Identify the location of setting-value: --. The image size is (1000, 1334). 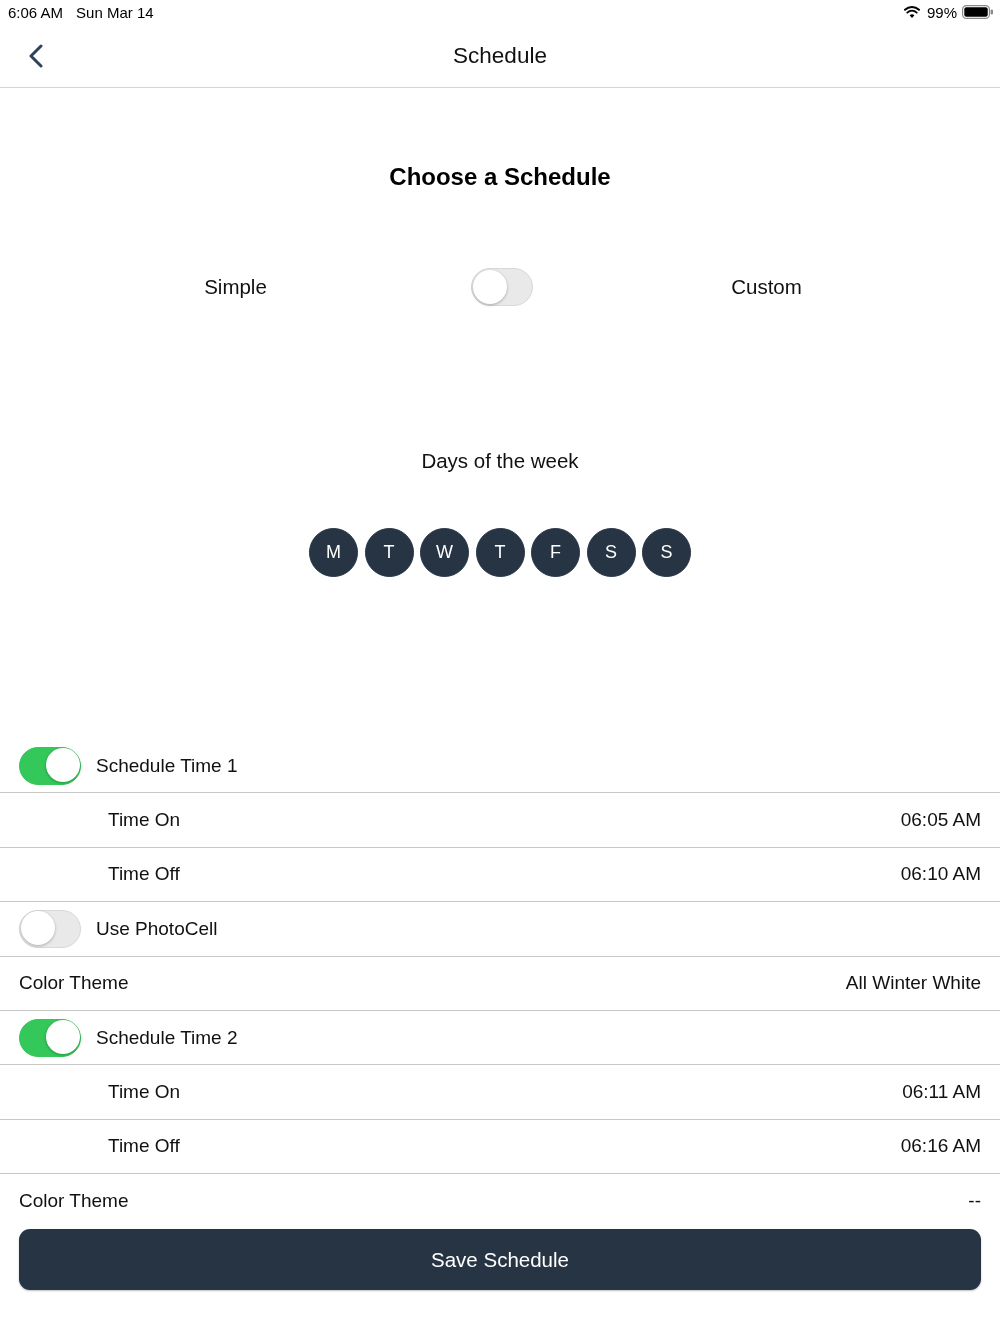
(974, 1201).